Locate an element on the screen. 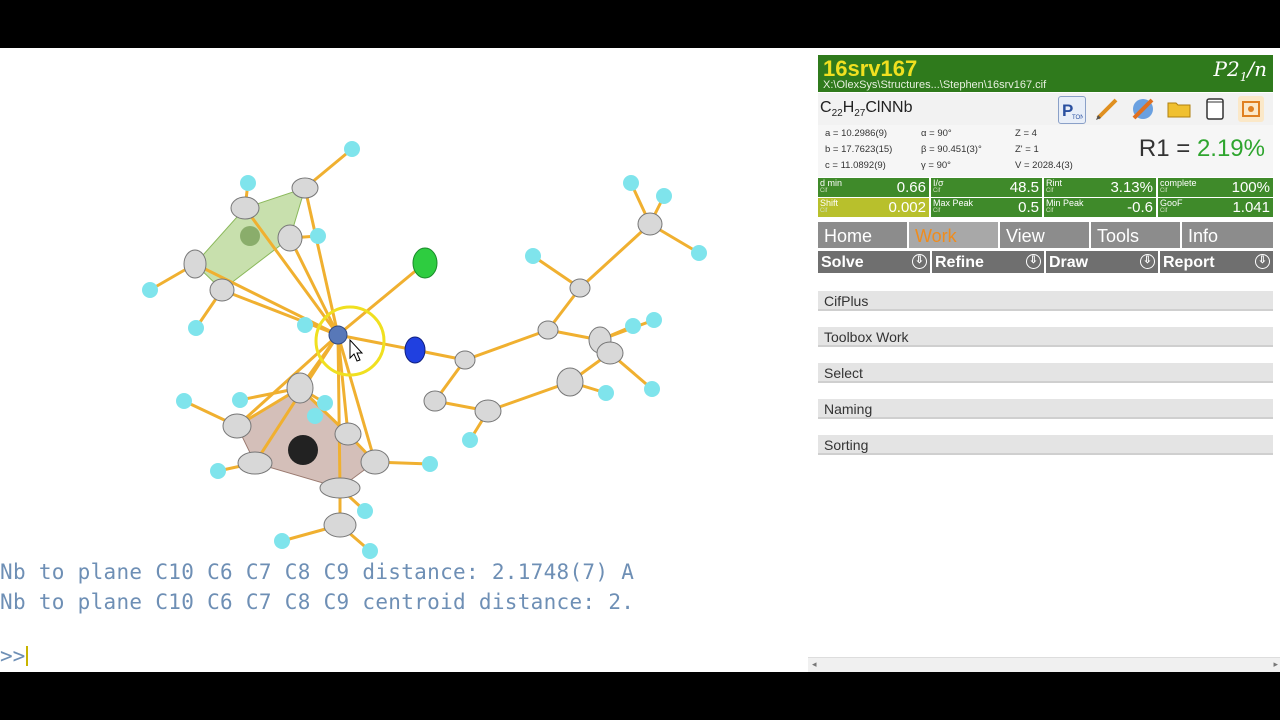 The image size is (1280, 720). section-naming: Naming is located at coordinates (1045, 409).